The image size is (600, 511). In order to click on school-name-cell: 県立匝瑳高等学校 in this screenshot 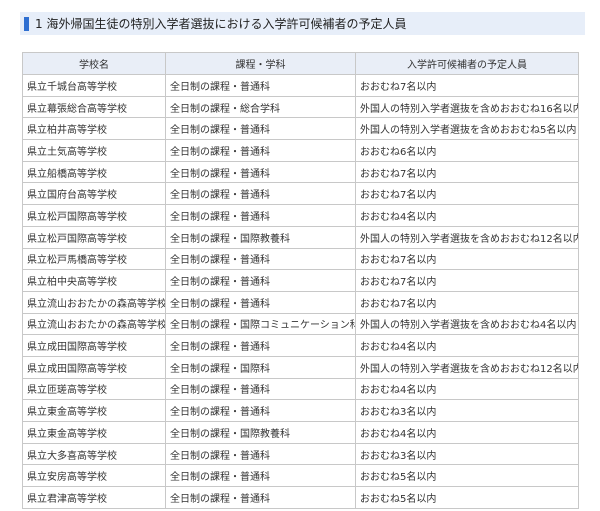, I will do `click(94, 389)`.